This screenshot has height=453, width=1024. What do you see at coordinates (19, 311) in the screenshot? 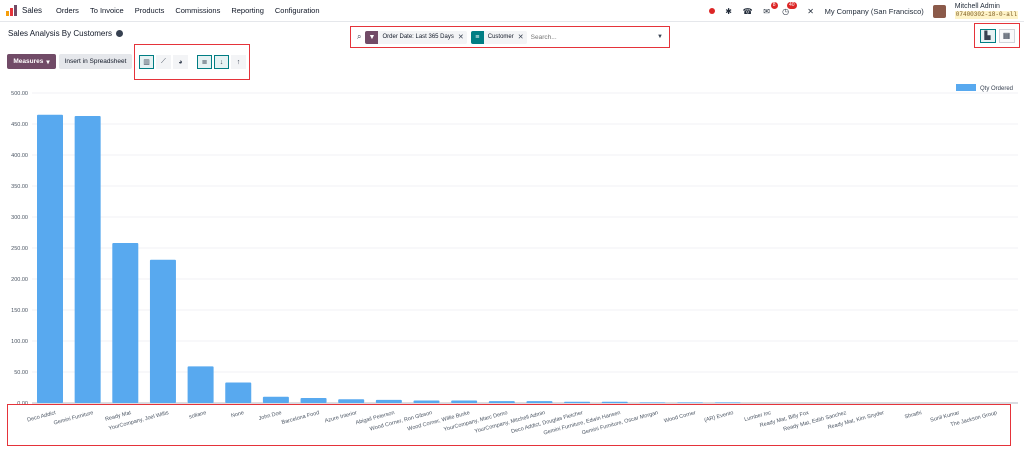
I see `y-tick-label: 150.00` at bounding box center [19, 311].